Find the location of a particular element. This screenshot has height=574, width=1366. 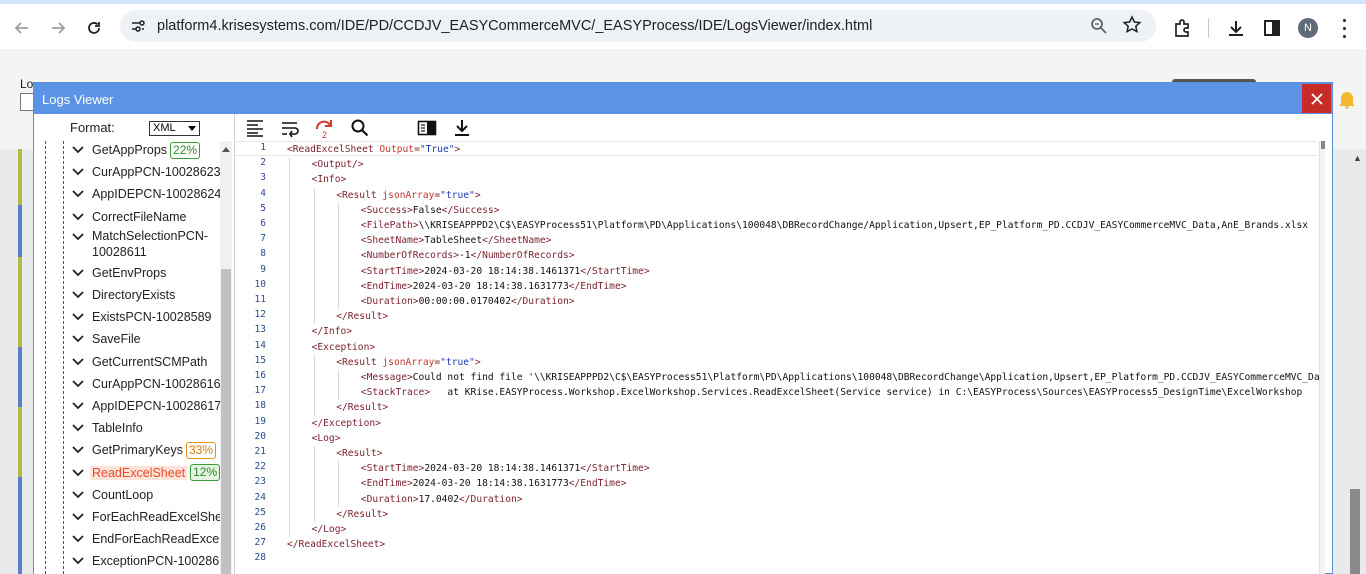

tree-node-label: ExistsPCN-10028589 is located at coordinates (152, 317).